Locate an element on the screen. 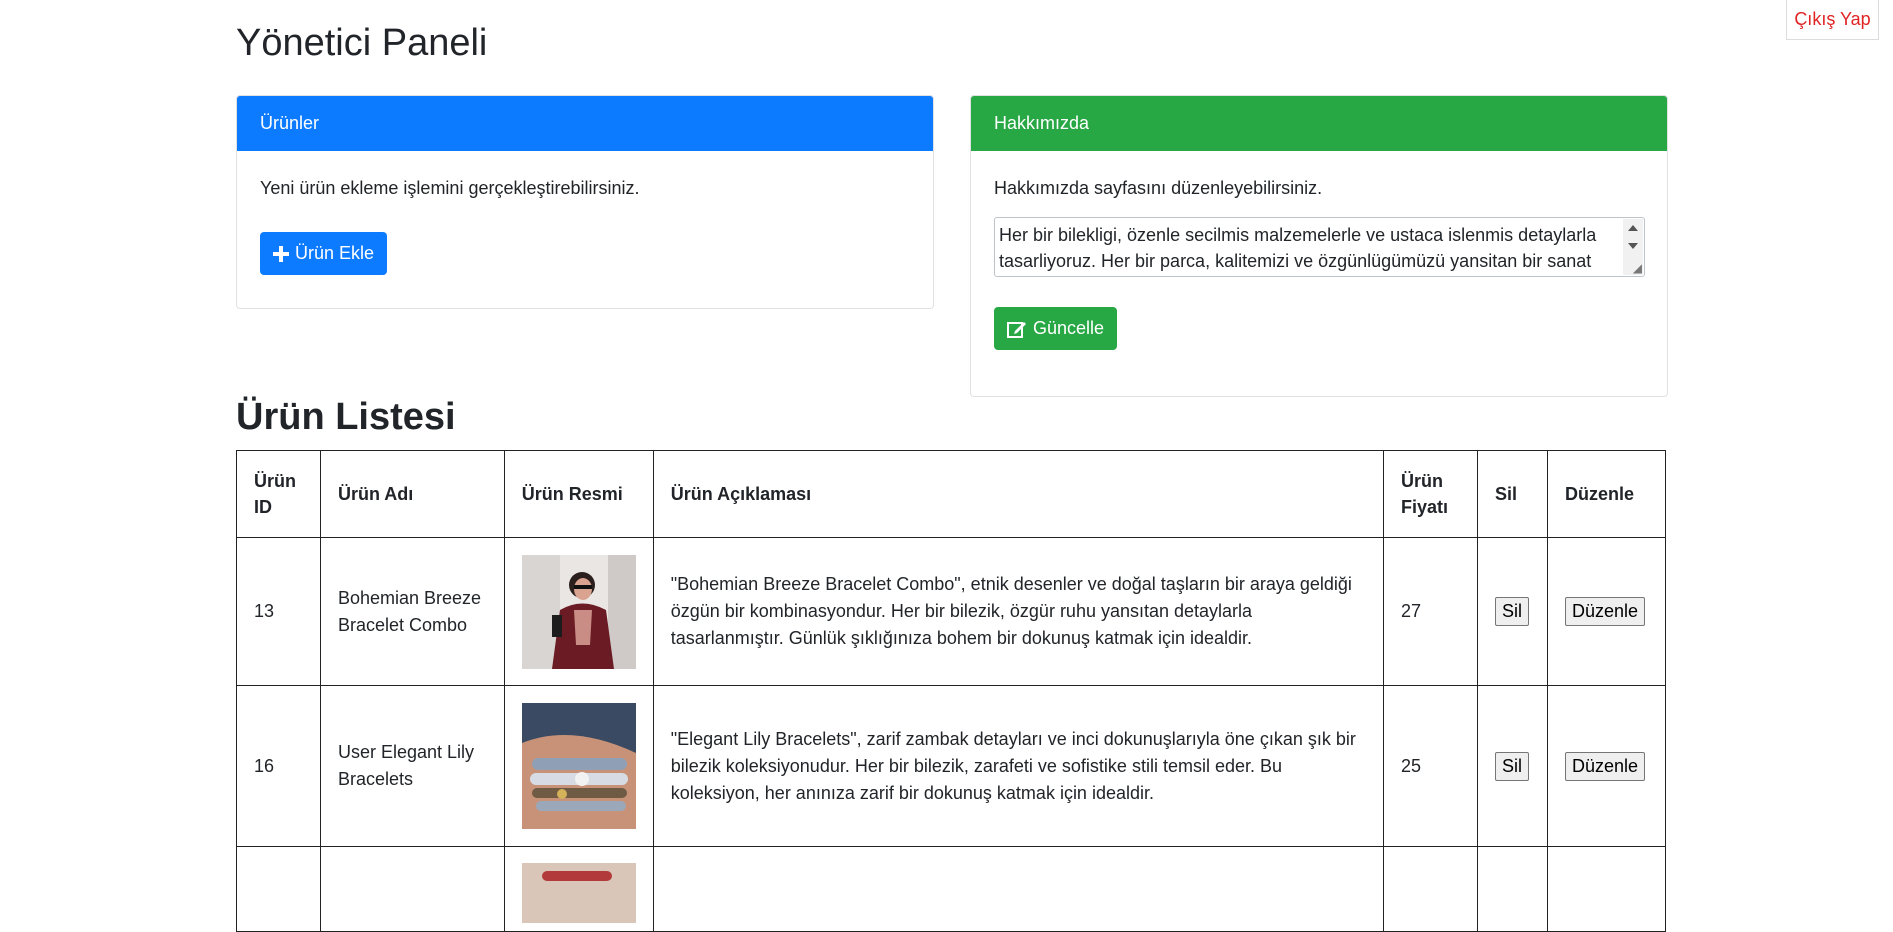 The height and width of the screenshot is (932, 1893). product-list-title: Ürün Listesi is located at coordinates (346, 417).